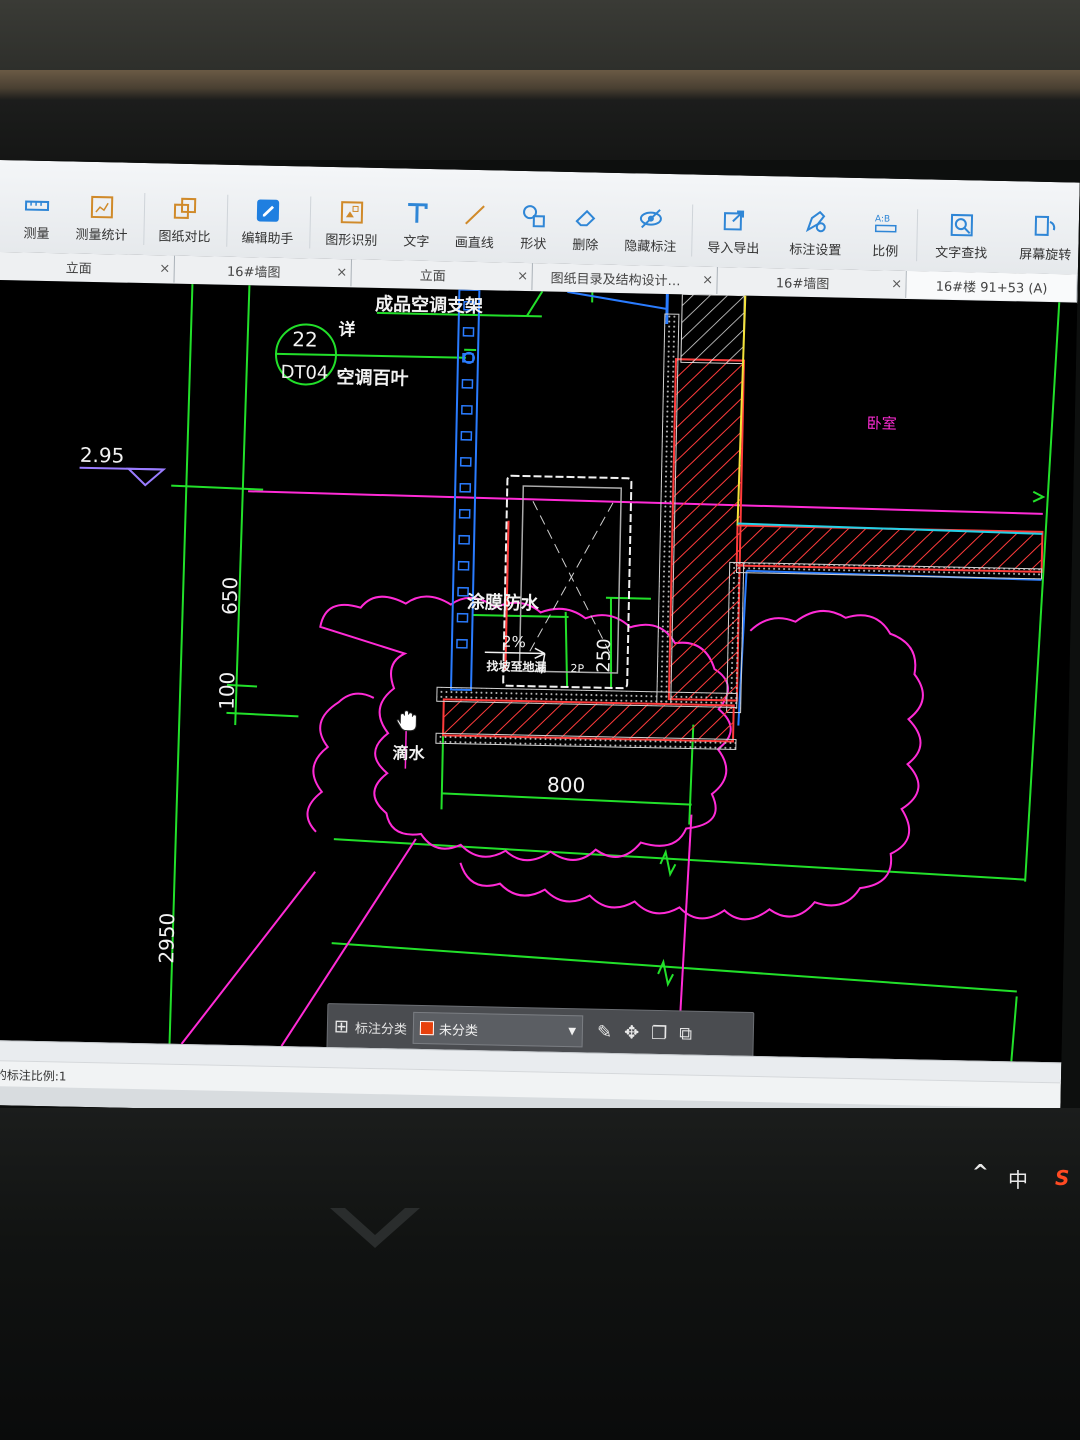 The width and height of the screenshot is (1080, 1440). What do you see at coordinates (88, 267) in the screenshot?
I see `tab-elevation-1: 立面 ×` at bounding box center [88, 267].